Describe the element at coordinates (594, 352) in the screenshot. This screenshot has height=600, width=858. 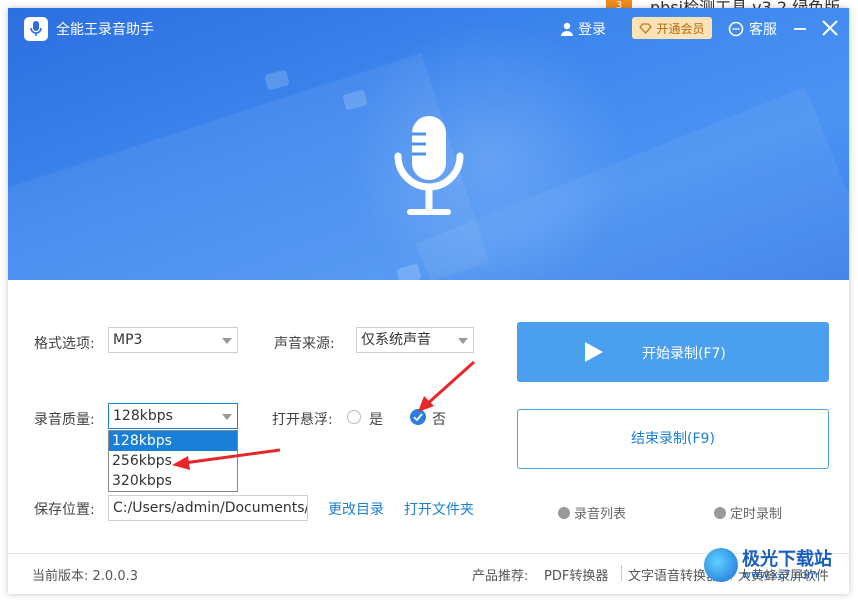
I see `play-icon` at that location.